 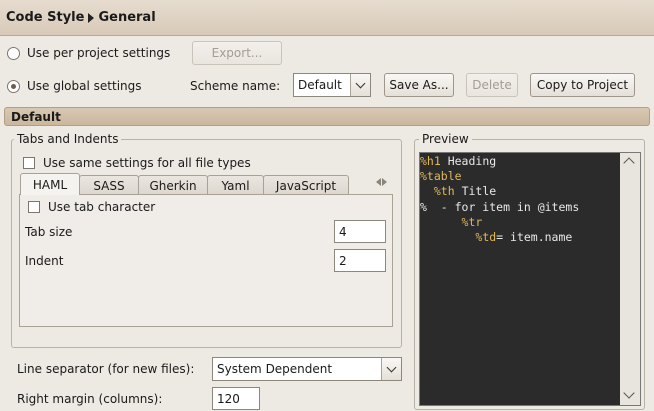 I want to click on use-tab-checkbox: Use tab character, so click(x=91, y=207).